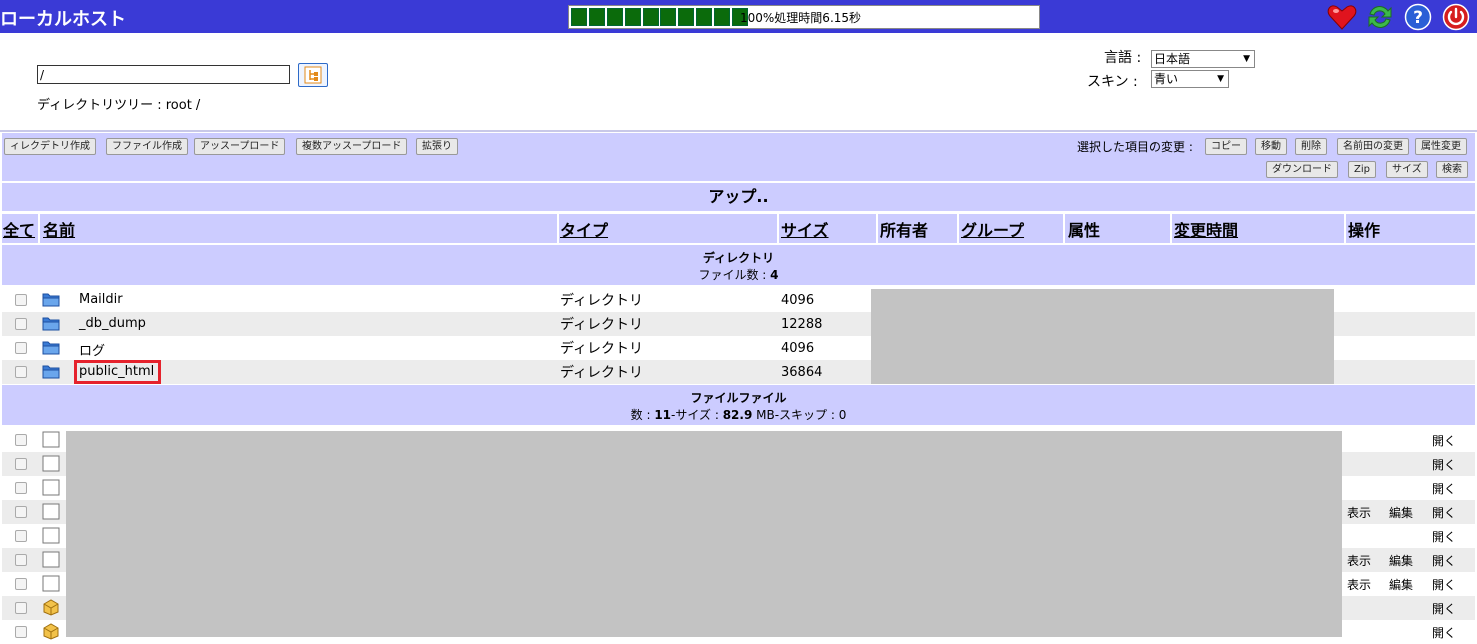 This screenshot has width=1477, height=644. Describe the element at coordinates (240, 146) in the screenshot. I see `upload-button: アッスープロード` at that location.